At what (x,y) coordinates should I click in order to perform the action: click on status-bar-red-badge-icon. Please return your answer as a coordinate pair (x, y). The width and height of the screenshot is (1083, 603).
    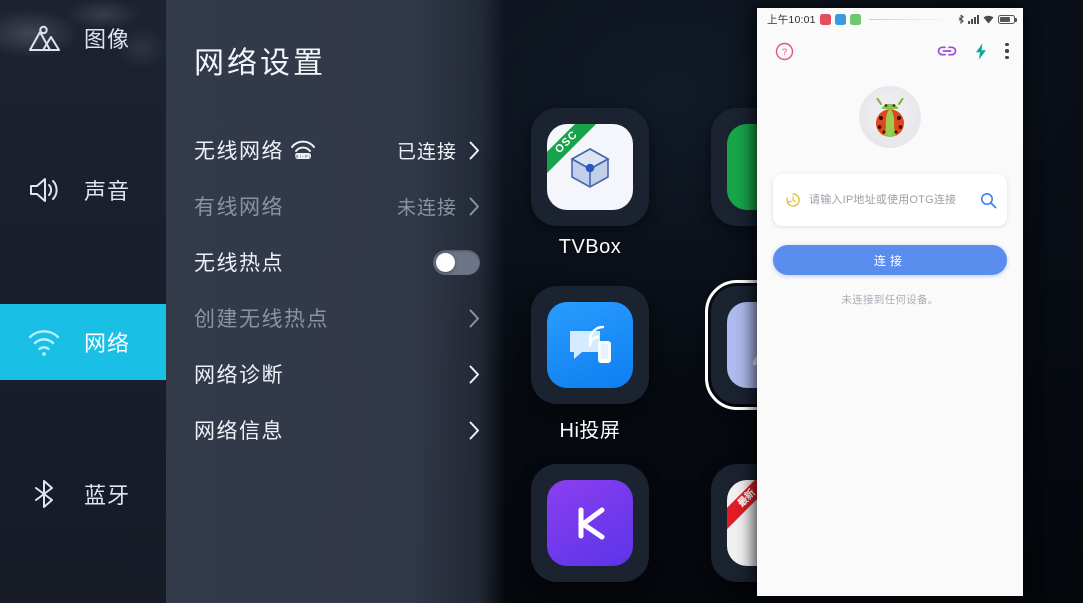
    Looking at the image, I should click on (825, 19).